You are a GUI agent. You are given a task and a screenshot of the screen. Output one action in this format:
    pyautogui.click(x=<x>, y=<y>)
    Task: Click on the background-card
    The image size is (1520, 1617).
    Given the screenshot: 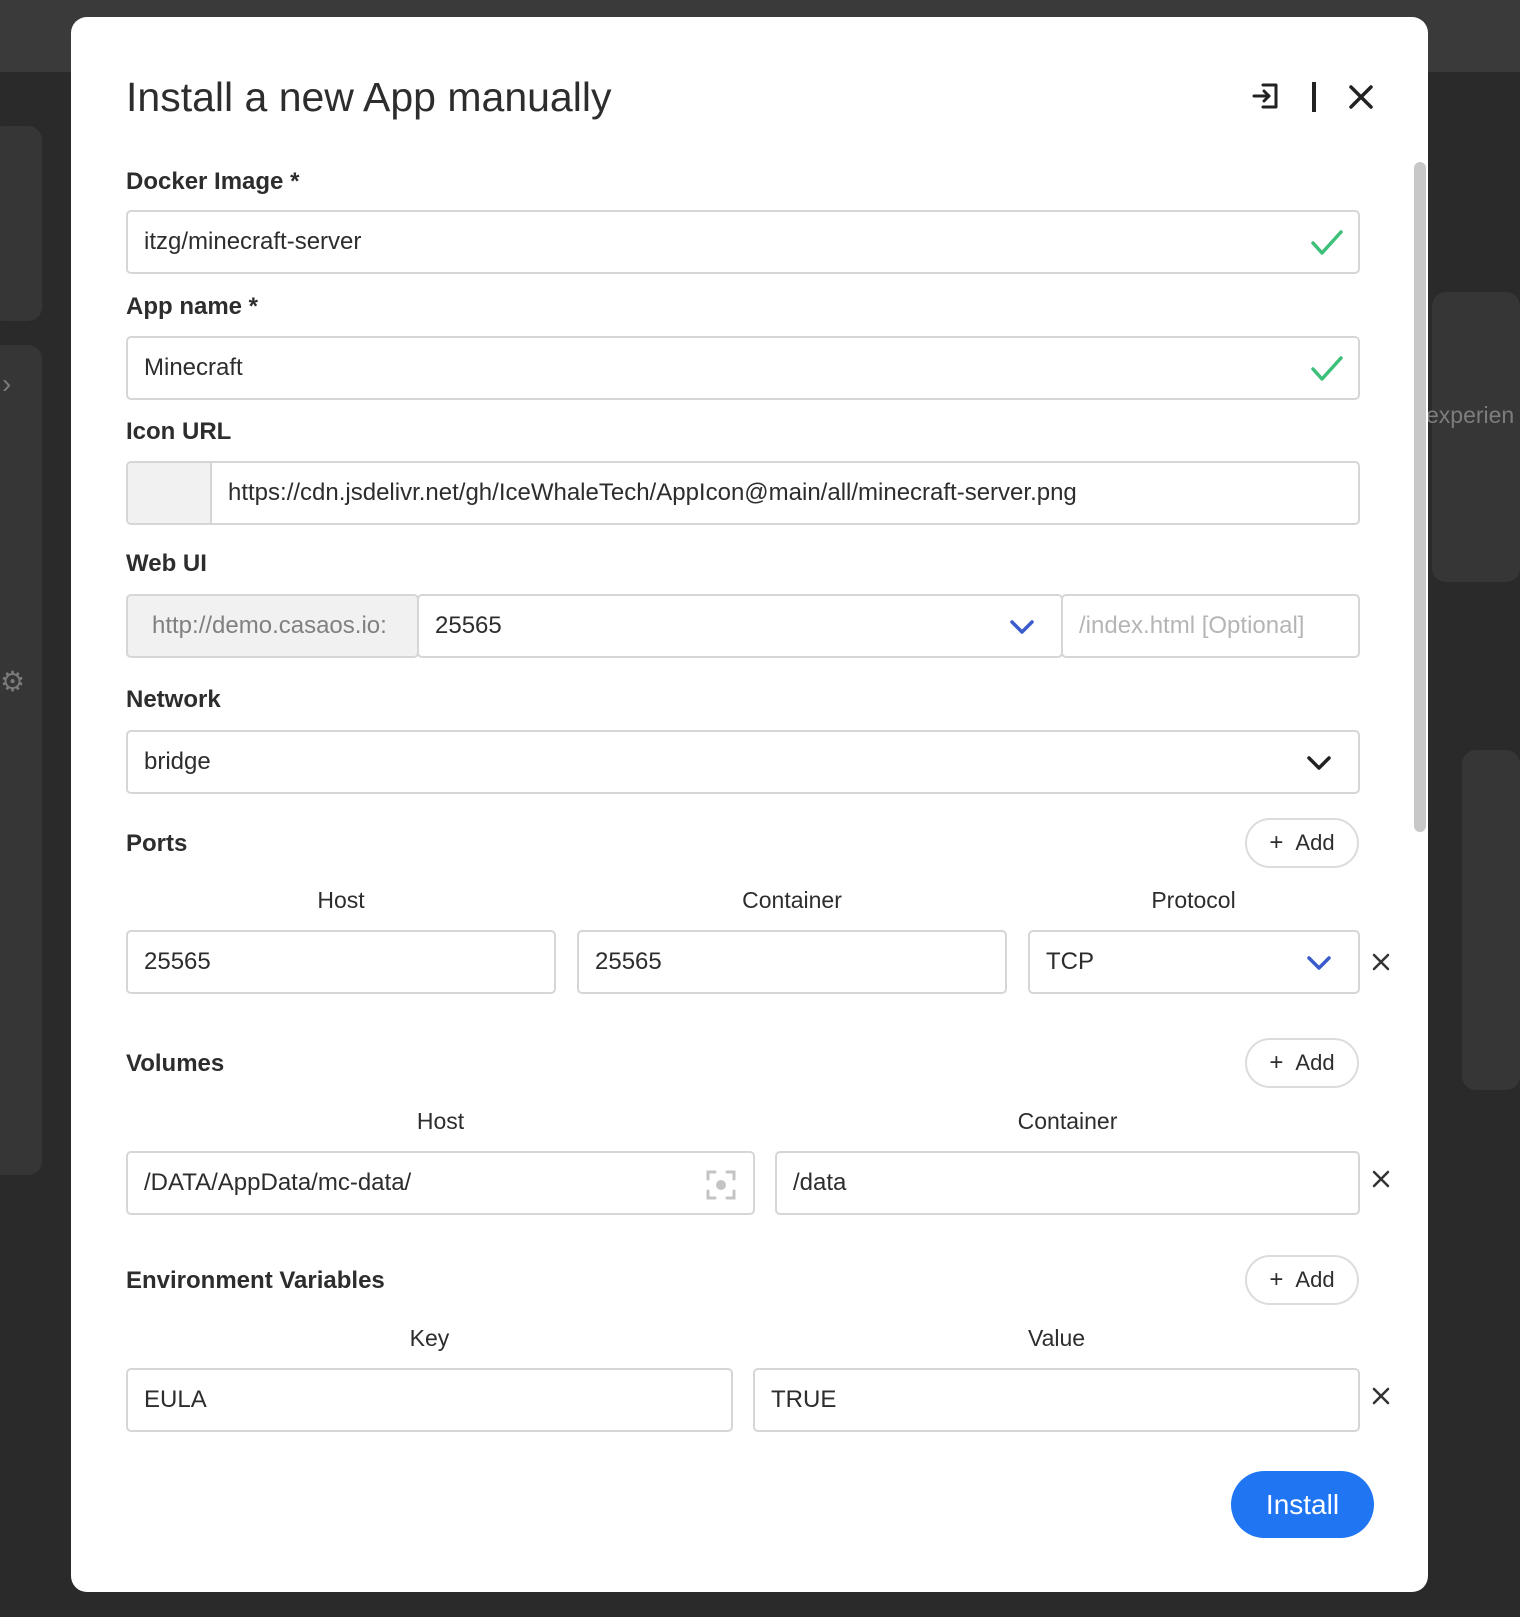 What is the action you would take?
    pyautogui.click(x=21, y=223)
    